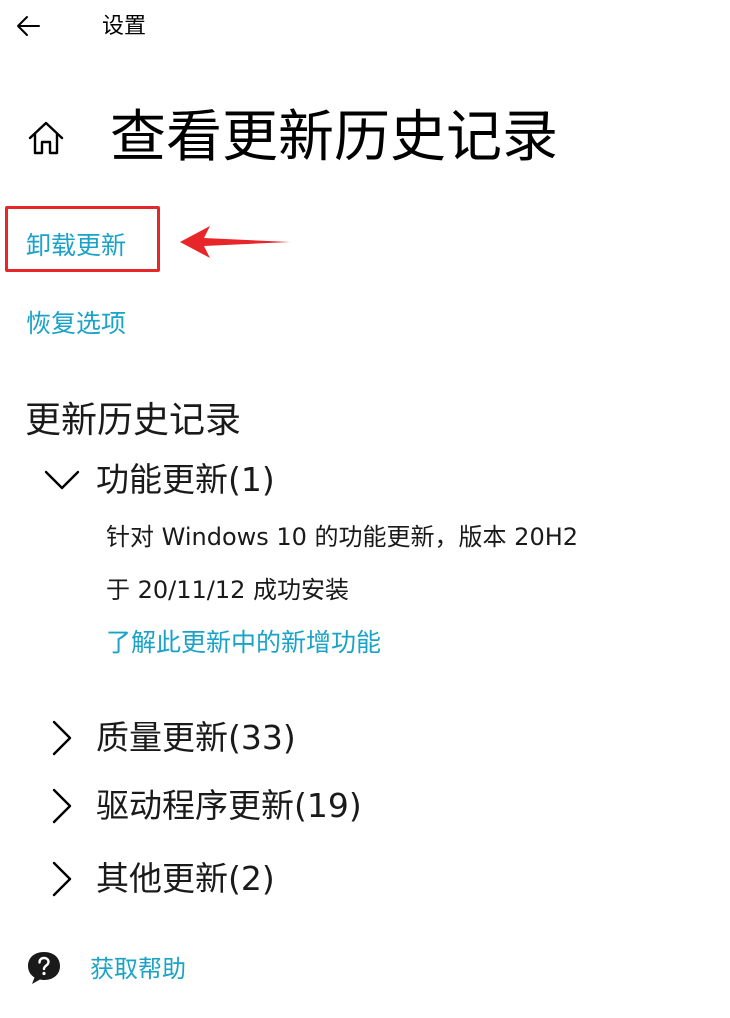  Describe the element at coordinates (76, 324) in the screenshot. I see `recovery-options-link: 恢复选项` at that location.